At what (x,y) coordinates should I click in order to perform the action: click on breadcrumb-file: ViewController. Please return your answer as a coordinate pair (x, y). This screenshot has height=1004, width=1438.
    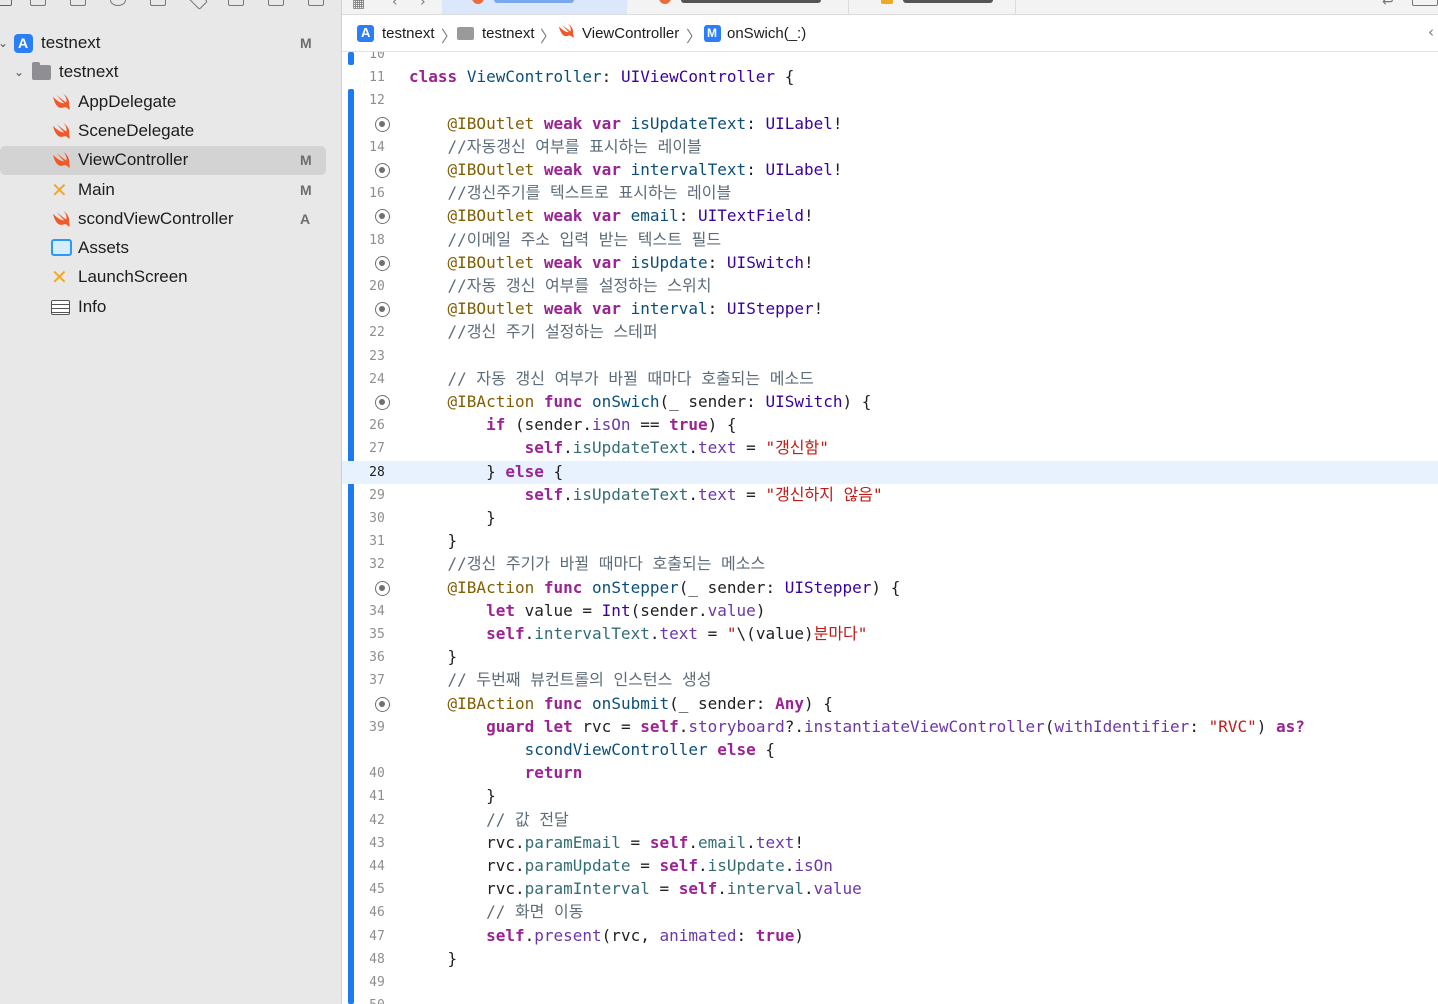
    Looking at the image, I should click on (618, 33).